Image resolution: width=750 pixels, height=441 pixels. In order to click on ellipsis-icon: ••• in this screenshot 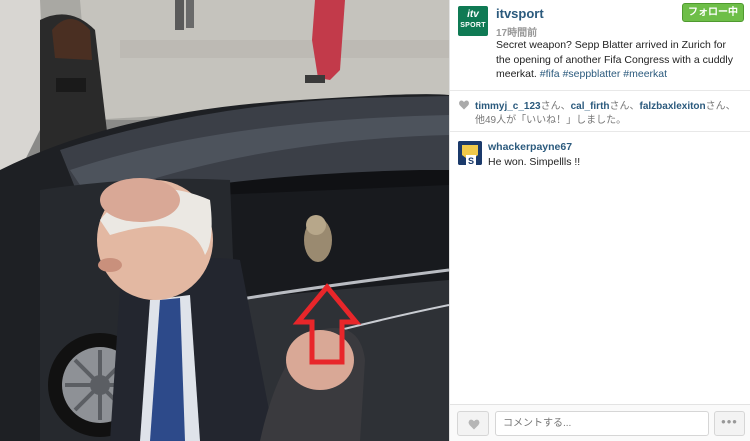, I will do `click(729, 423)`.